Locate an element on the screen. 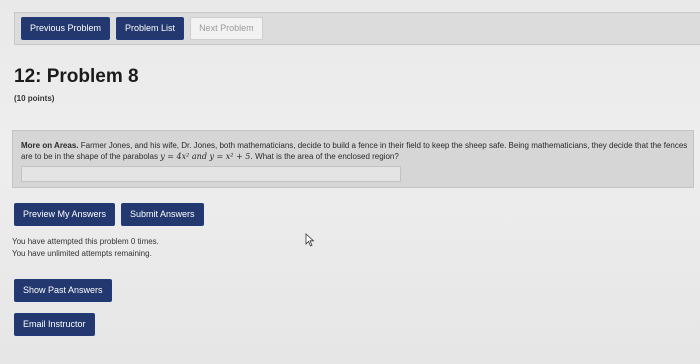 The image size is (700, 364). problem-list-button: Problem List is located at coordinates (150, 28).